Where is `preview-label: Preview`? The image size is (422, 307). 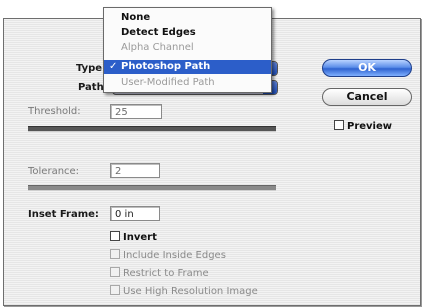 preview-label: Preview is located at coordinates (370, 126).